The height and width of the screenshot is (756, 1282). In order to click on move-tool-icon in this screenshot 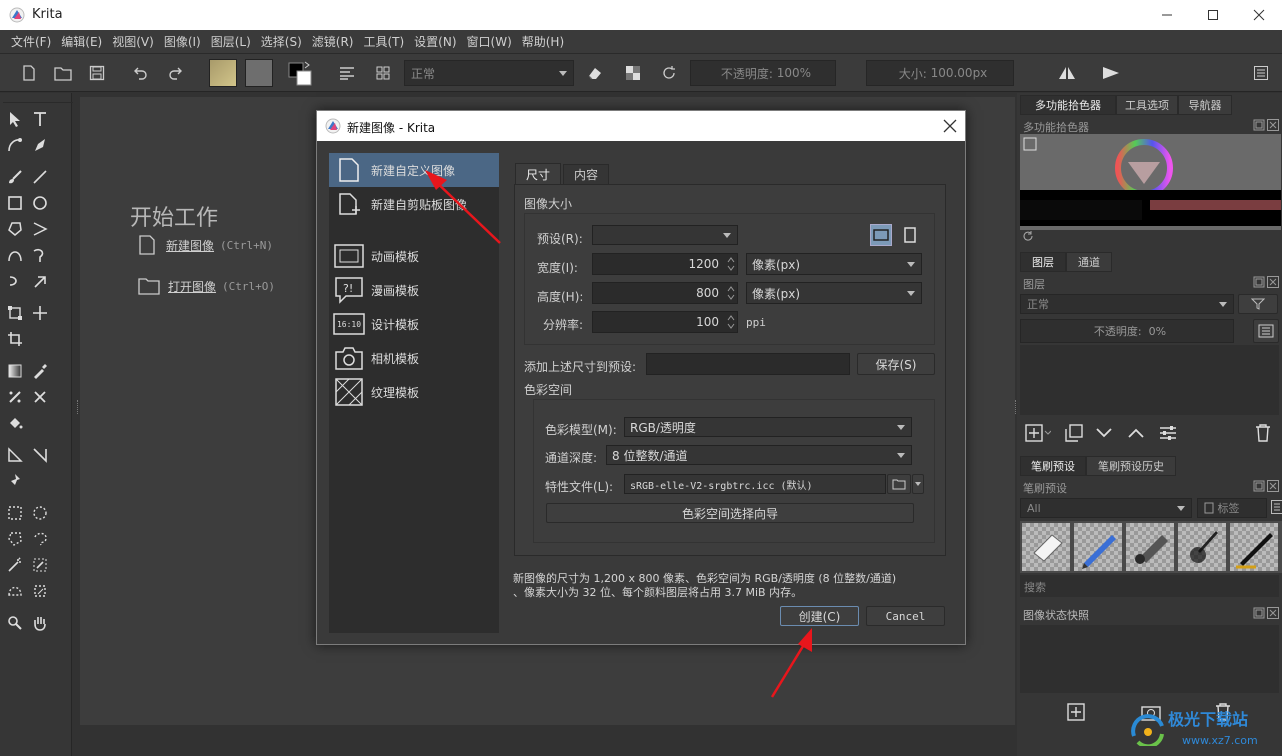, I will do `click(40, 313)`.